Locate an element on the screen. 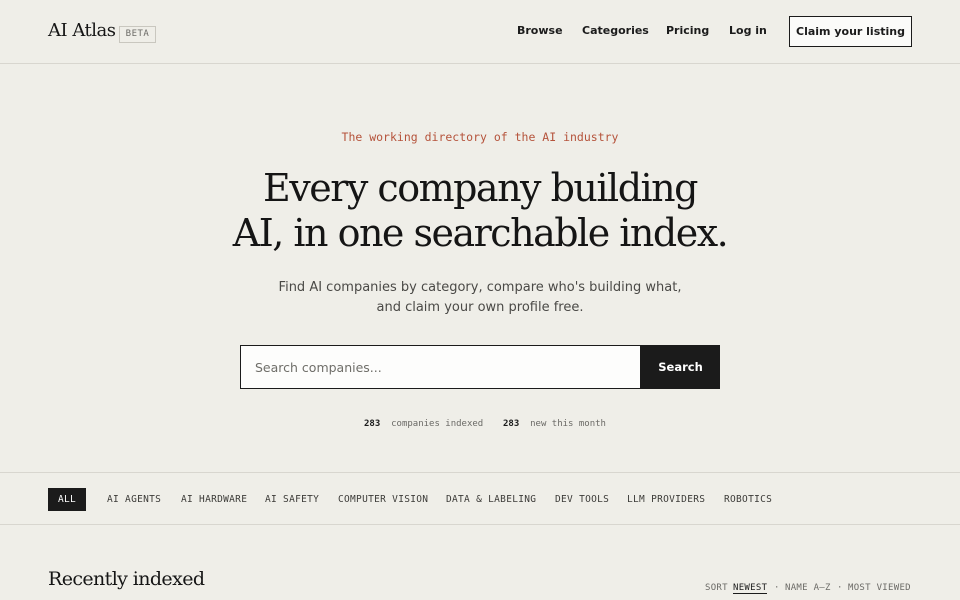 The image size is (960, 600). category-tab-all: ALL is located at coordinates (67, 499).